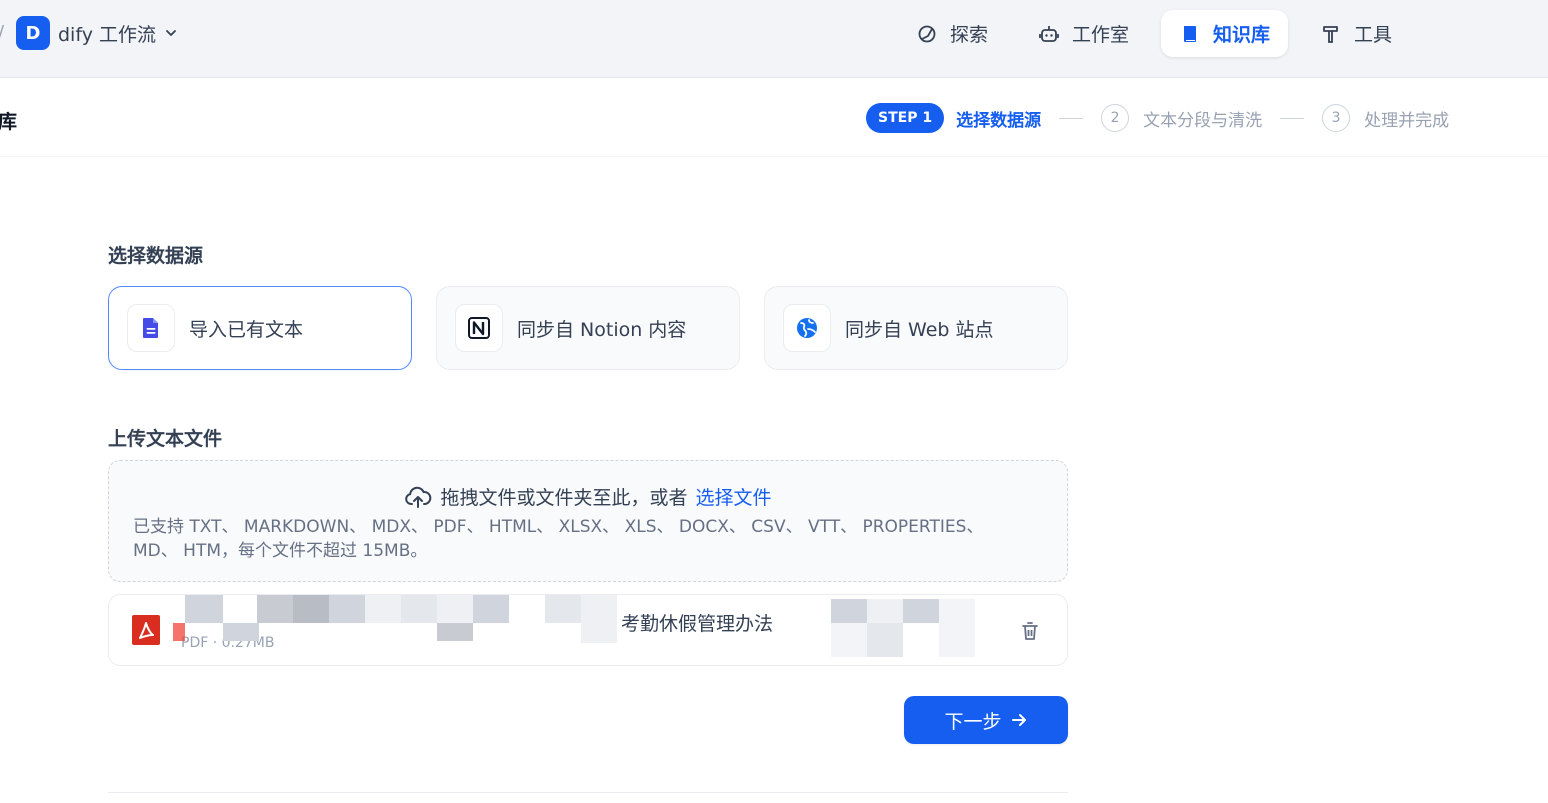 This screenshot has height=803, width=1548. What do you see at coordinates (919, 329) in the screenshot?
I see `source-web-label: 同步自 Web 站点` at bounding box center [919, 329].